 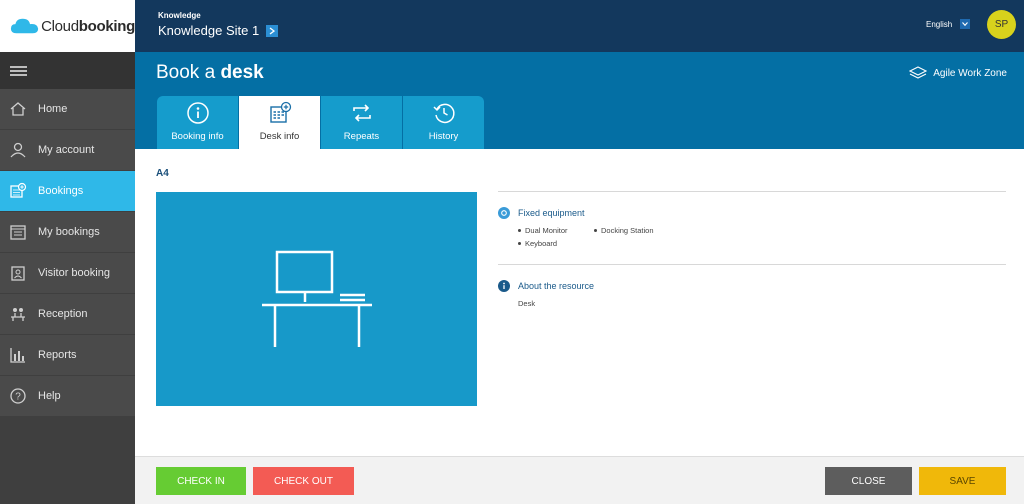 What do you see at coordinates (18, 232) in the screenshot?
I see `calendar-list-icon` at bounding box center [18, 232].